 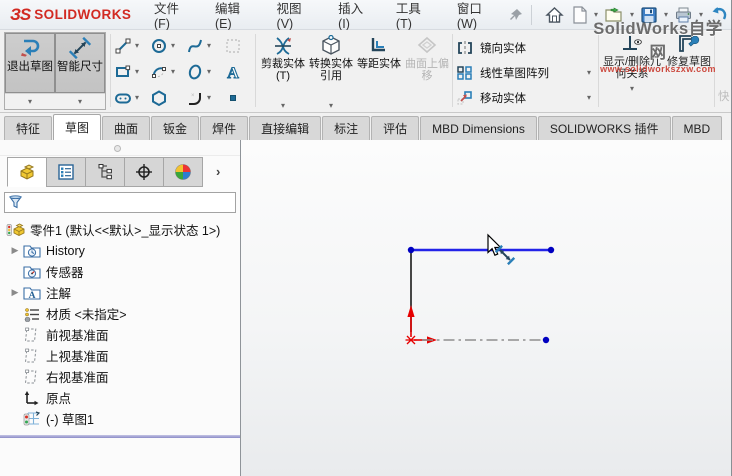 What do you see at coordinates (120, 376) in the screenshot?
I see `tree-item-right-plane: 右视基准面` at bounding box center [120, 376].